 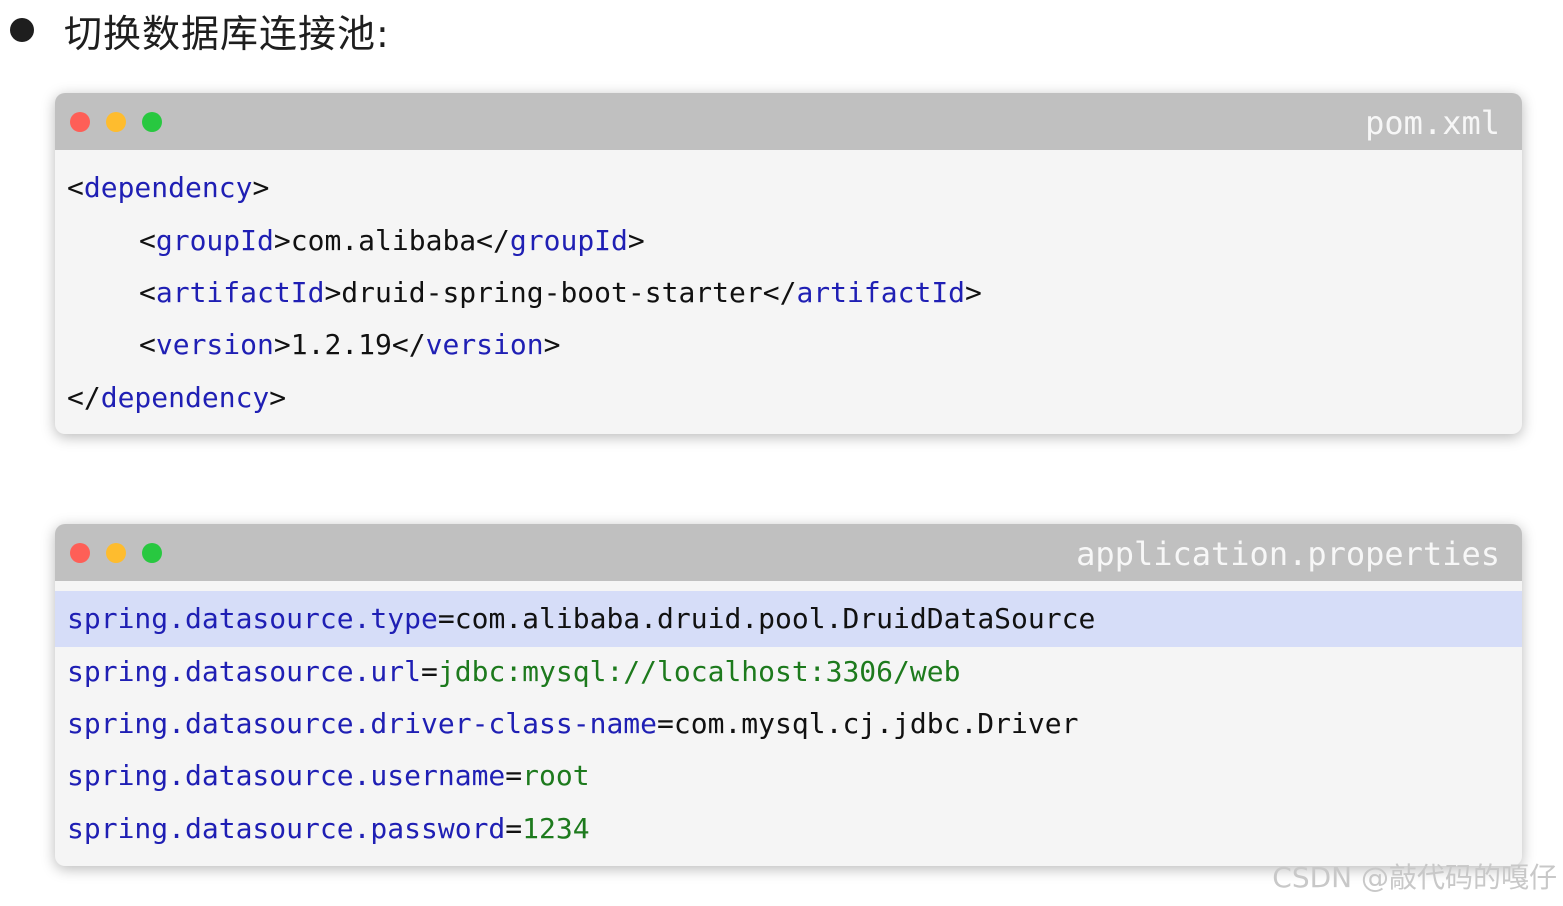 I want to click on property-line: spring.datasource.password=1234, so click(x=328, y=829).